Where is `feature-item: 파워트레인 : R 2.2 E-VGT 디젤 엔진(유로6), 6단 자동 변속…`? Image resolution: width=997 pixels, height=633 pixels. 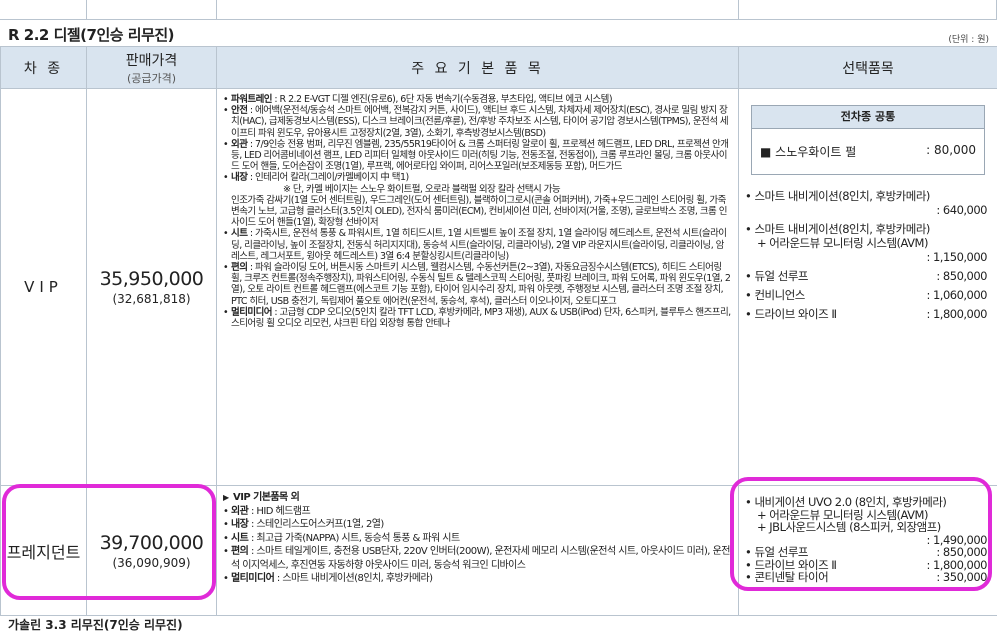 feature-item: 파워트레인 : R 2.2 E-VGT 디젤 엔진(유로6), 6단 자동 변속… is located at coordinates (477, 99).